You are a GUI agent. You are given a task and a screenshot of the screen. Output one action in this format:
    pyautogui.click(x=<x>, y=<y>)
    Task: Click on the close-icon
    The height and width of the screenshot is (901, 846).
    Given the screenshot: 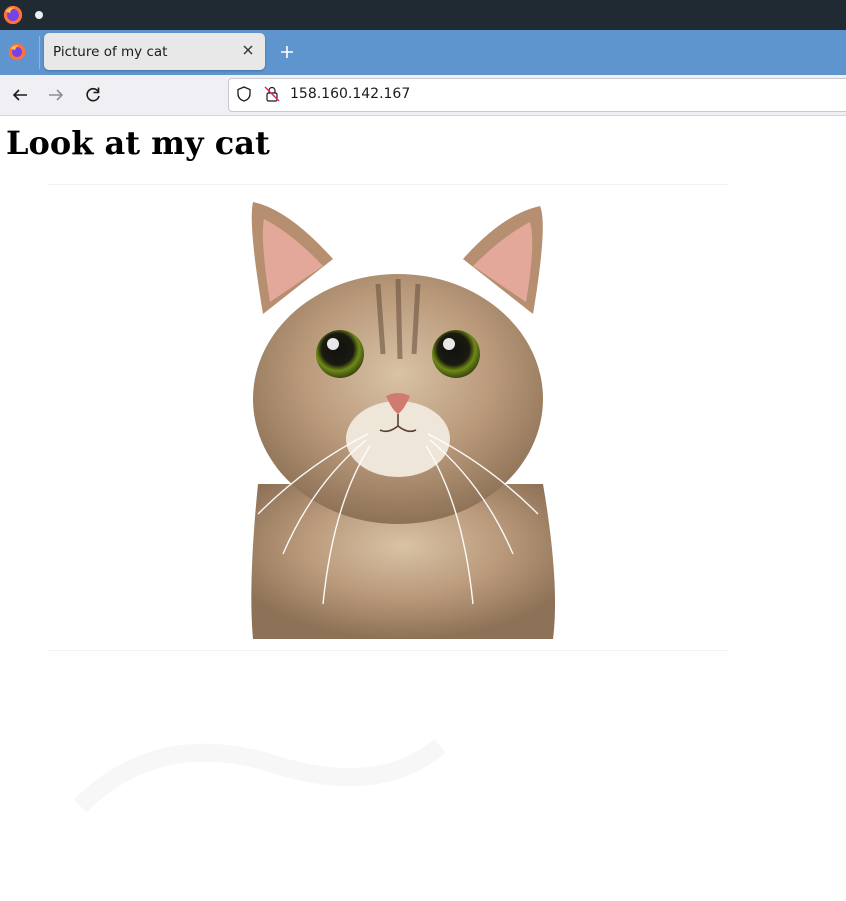 What is the action you would take?
    pyautogui.click(x=248, y=50)
    